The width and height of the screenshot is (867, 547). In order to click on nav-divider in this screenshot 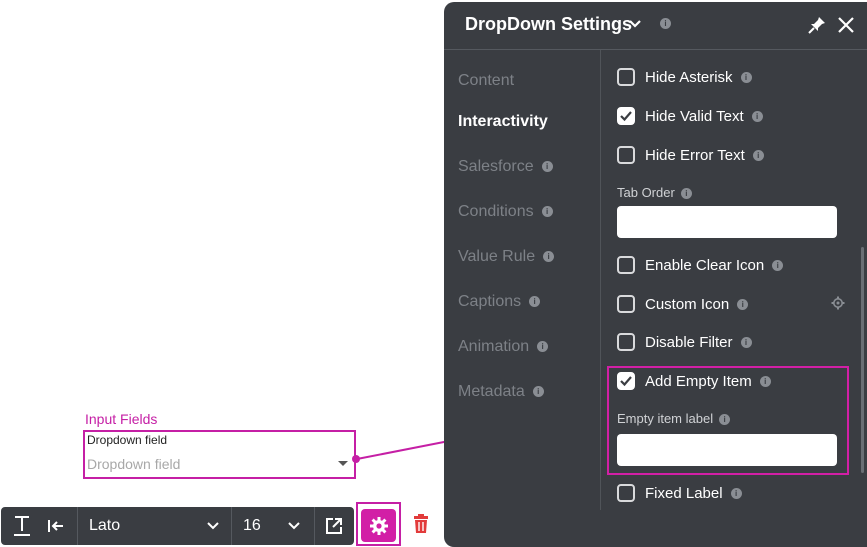, I will do `click(600, 280)`.